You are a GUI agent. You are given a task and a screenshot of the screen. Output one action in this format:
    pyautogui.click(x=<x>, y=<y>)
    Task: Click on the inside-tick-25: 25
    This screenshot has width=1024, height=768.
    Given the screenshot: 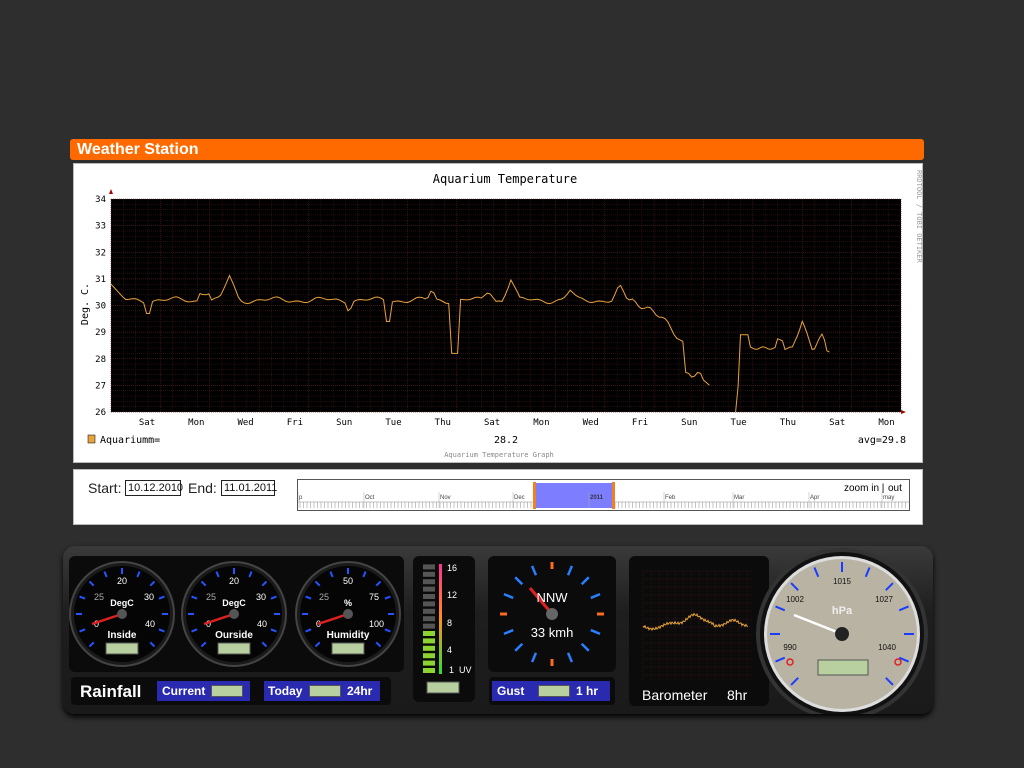 What is the action you would take?
    pyautogui.click(x=99, y=597)
    